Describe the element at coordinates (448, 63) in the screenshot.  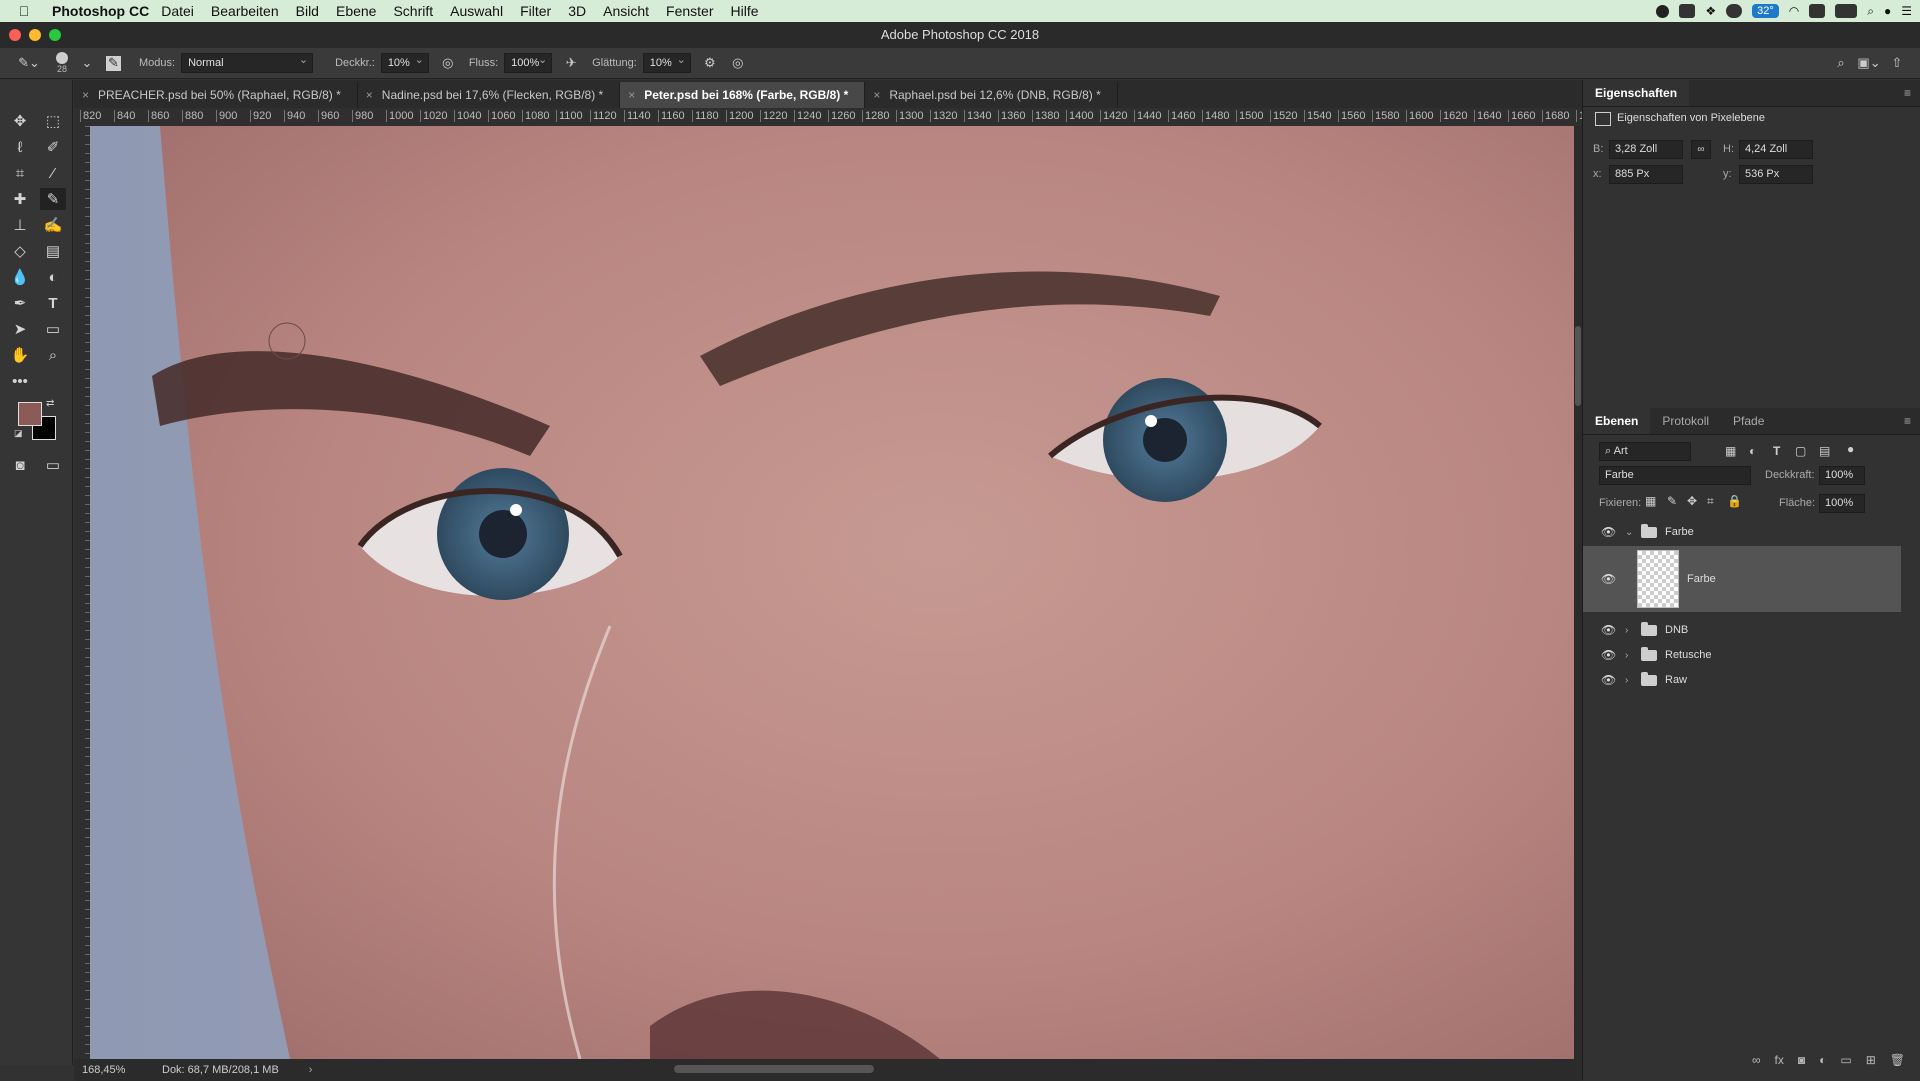
I see `pressure-opacity-icon: ◎` at that location.